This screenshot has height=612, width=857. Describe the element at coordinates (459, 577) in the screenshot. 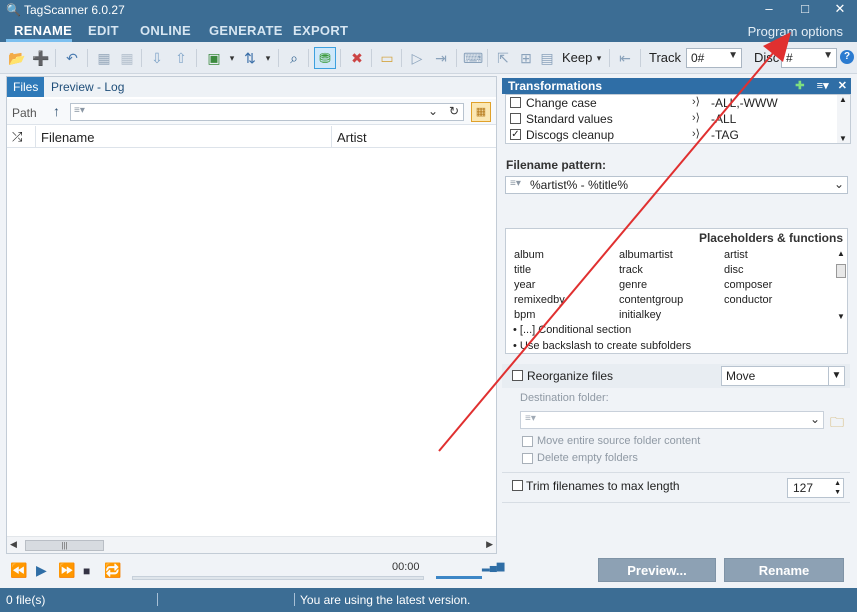

I see `volume-slider` at that location.